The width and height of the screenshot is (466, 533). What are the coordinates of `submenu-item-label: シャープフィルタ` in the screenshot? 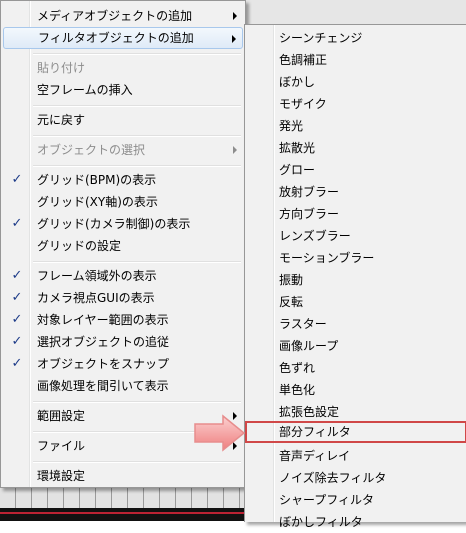 It's located at (327, 500).